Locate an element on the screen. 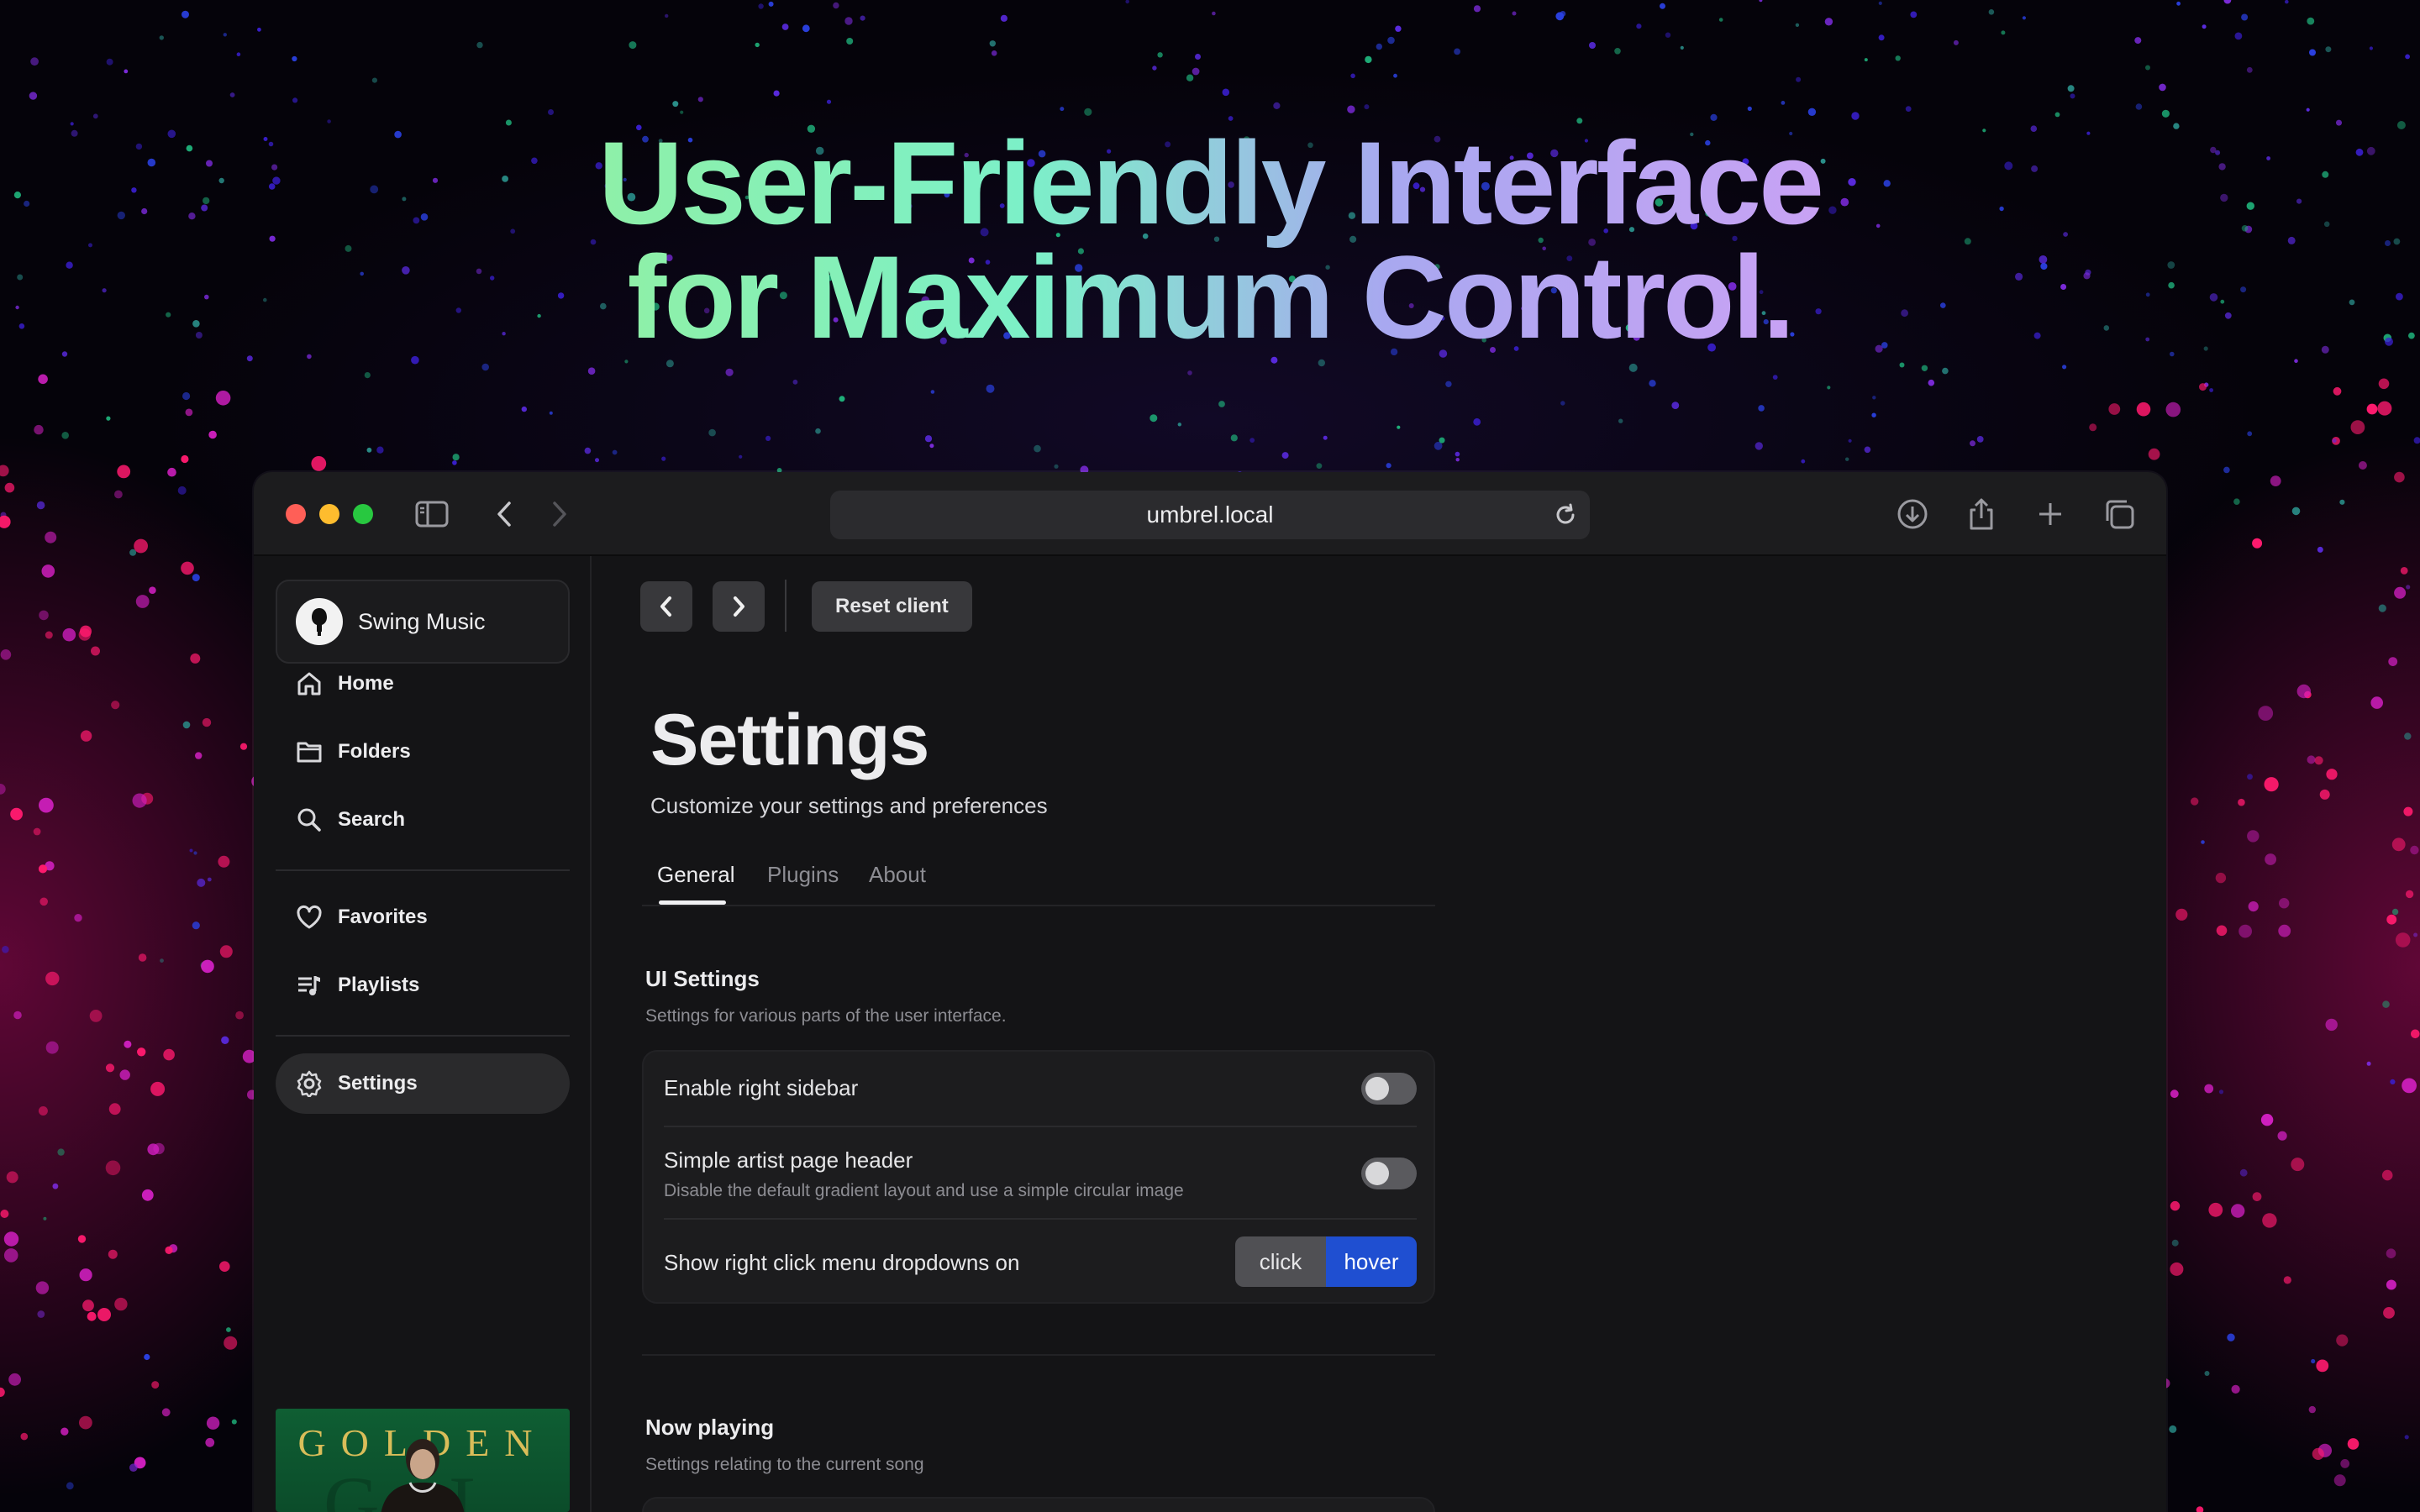 The image size is (2420, 1512). setting-label: Enable right sidebar is located at coordinates (762, 1087).